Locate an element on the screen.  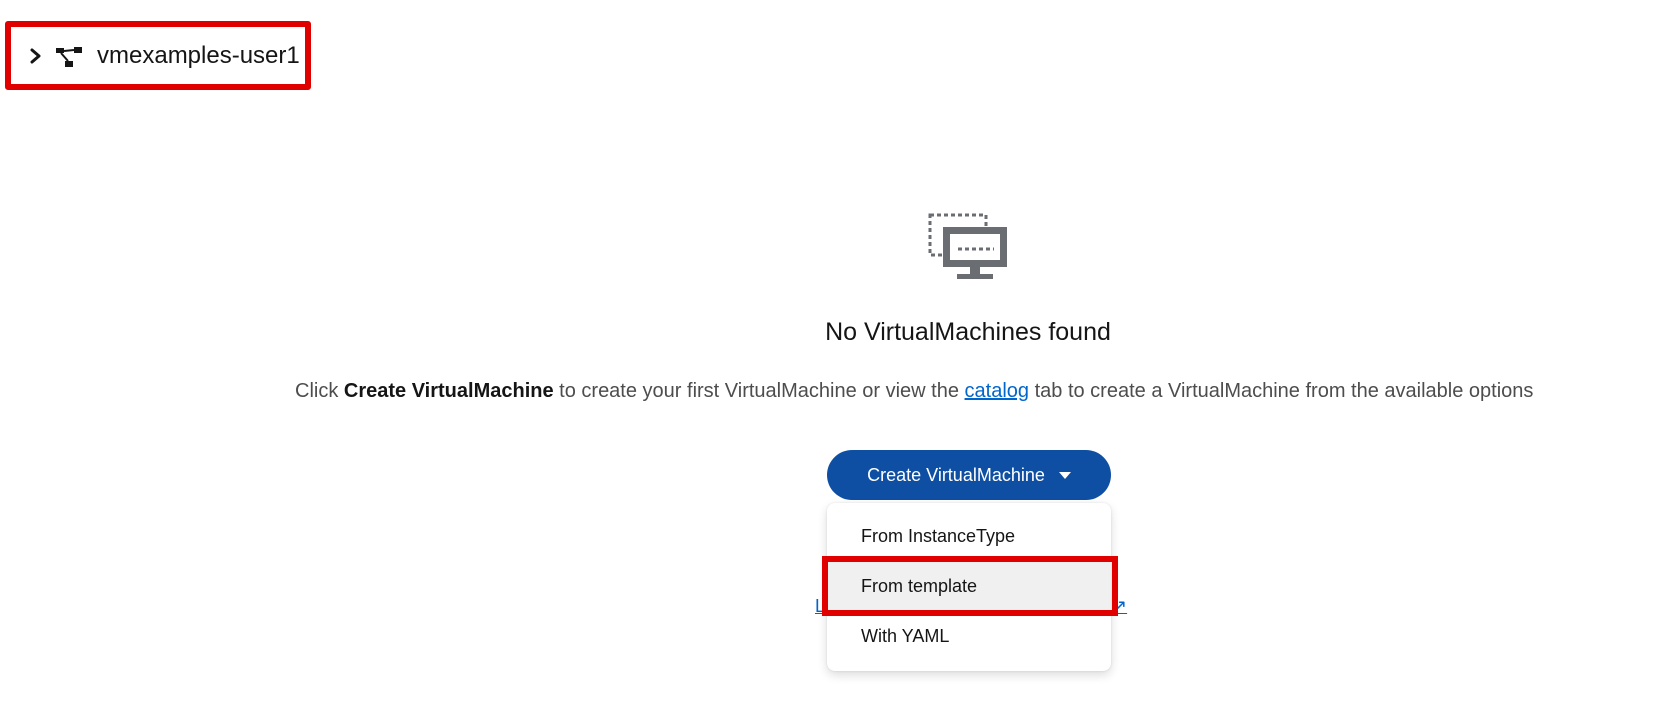
project-name: vmexamples-user1 is located at coordinates (198, 56).